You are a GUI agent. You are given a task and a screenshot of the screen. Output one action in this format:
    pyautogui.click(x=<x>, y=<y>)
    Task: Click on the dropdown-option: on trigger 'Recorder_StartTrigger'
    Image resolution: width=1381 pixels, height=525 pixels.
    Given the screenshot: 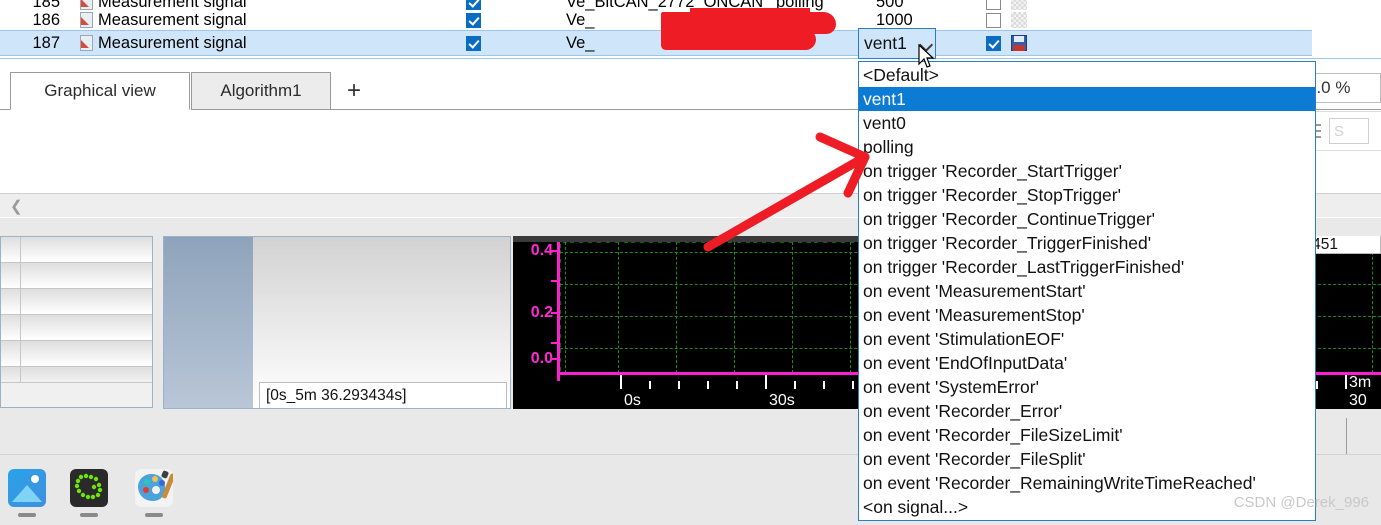 What is the action you would take?
    pyautogui.click(x=1087, y=171)
    